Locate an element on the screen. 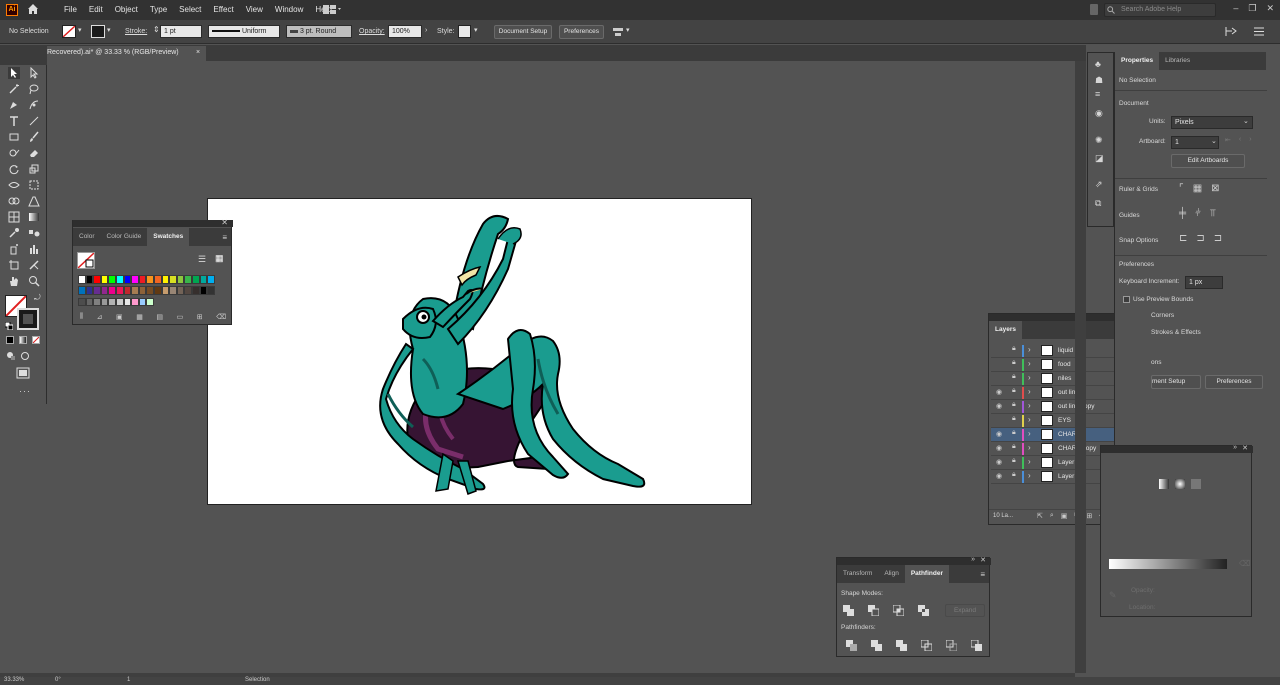  exclude-icon is located at coordinates (923, 610).